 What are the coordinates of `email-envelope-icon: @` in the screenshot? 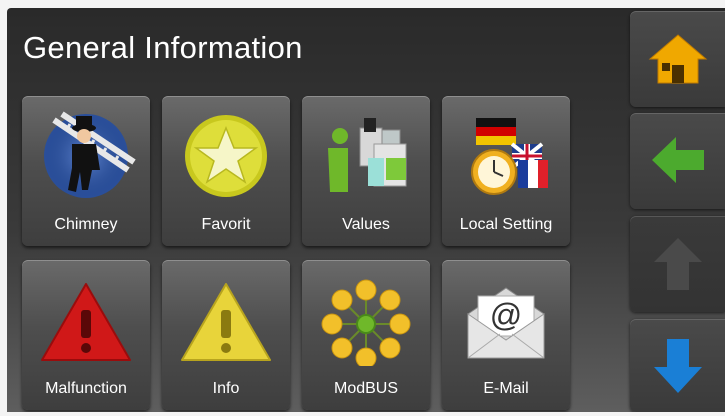 It's located at (506, 323).